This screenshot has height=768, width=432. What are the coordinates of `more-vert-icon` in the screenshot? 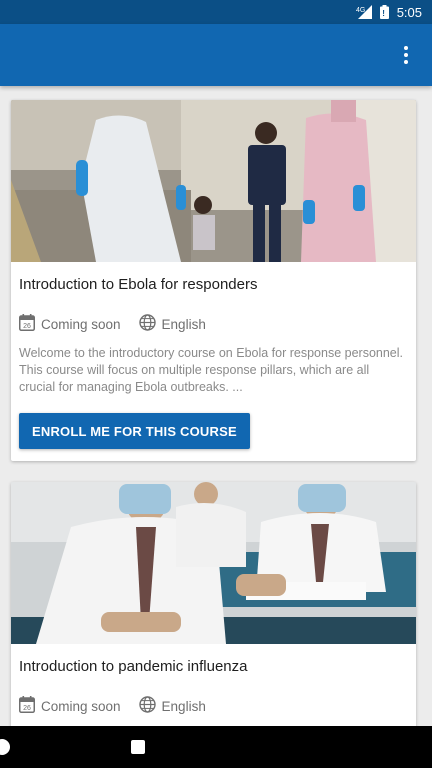 It's located at (406, 48).